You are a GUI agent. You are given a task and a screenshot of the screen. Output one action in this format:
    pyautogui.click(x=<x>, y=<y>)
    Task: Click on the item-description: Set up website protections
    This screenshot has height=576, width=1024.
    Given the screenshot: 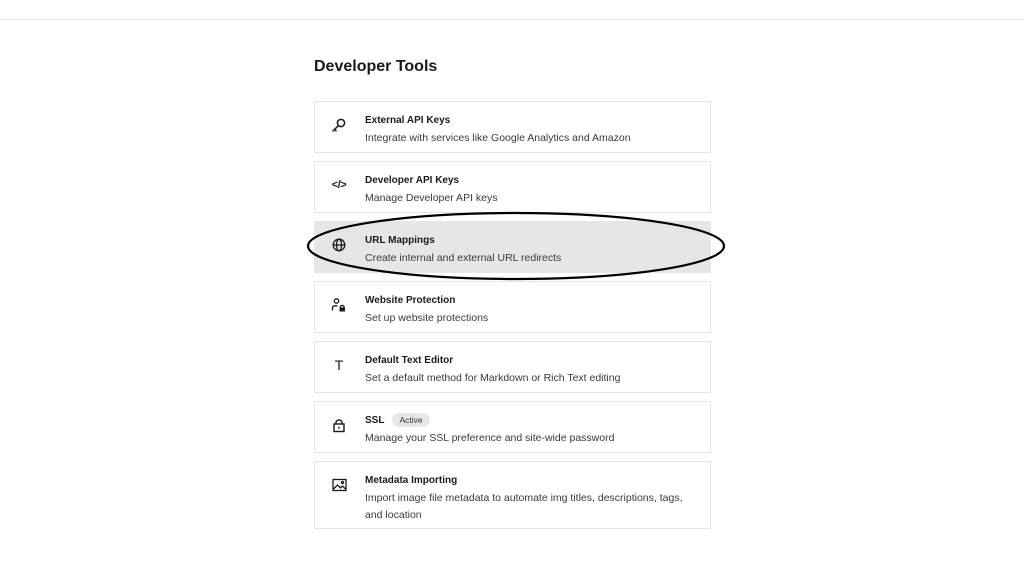 What is the action you would take?
    pyautogui.click(x=427, y=318)
    